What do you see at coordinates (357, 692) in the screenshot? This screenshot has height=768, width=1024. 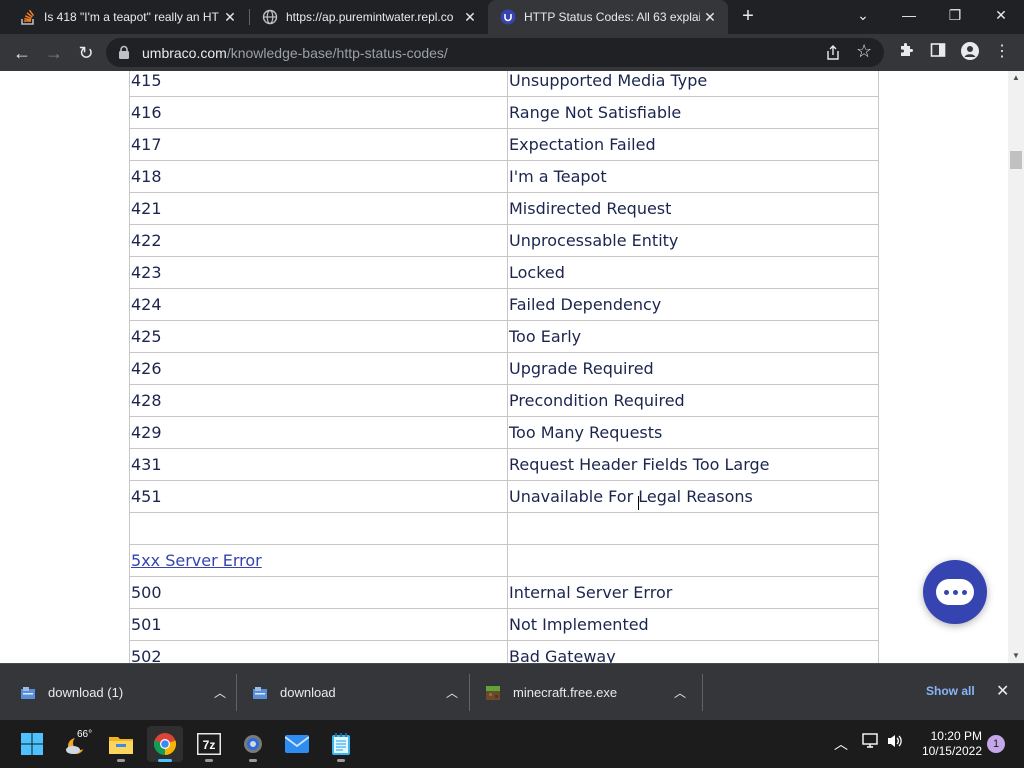 I see `download-item: download ︿` at bounding box center [357, 692].